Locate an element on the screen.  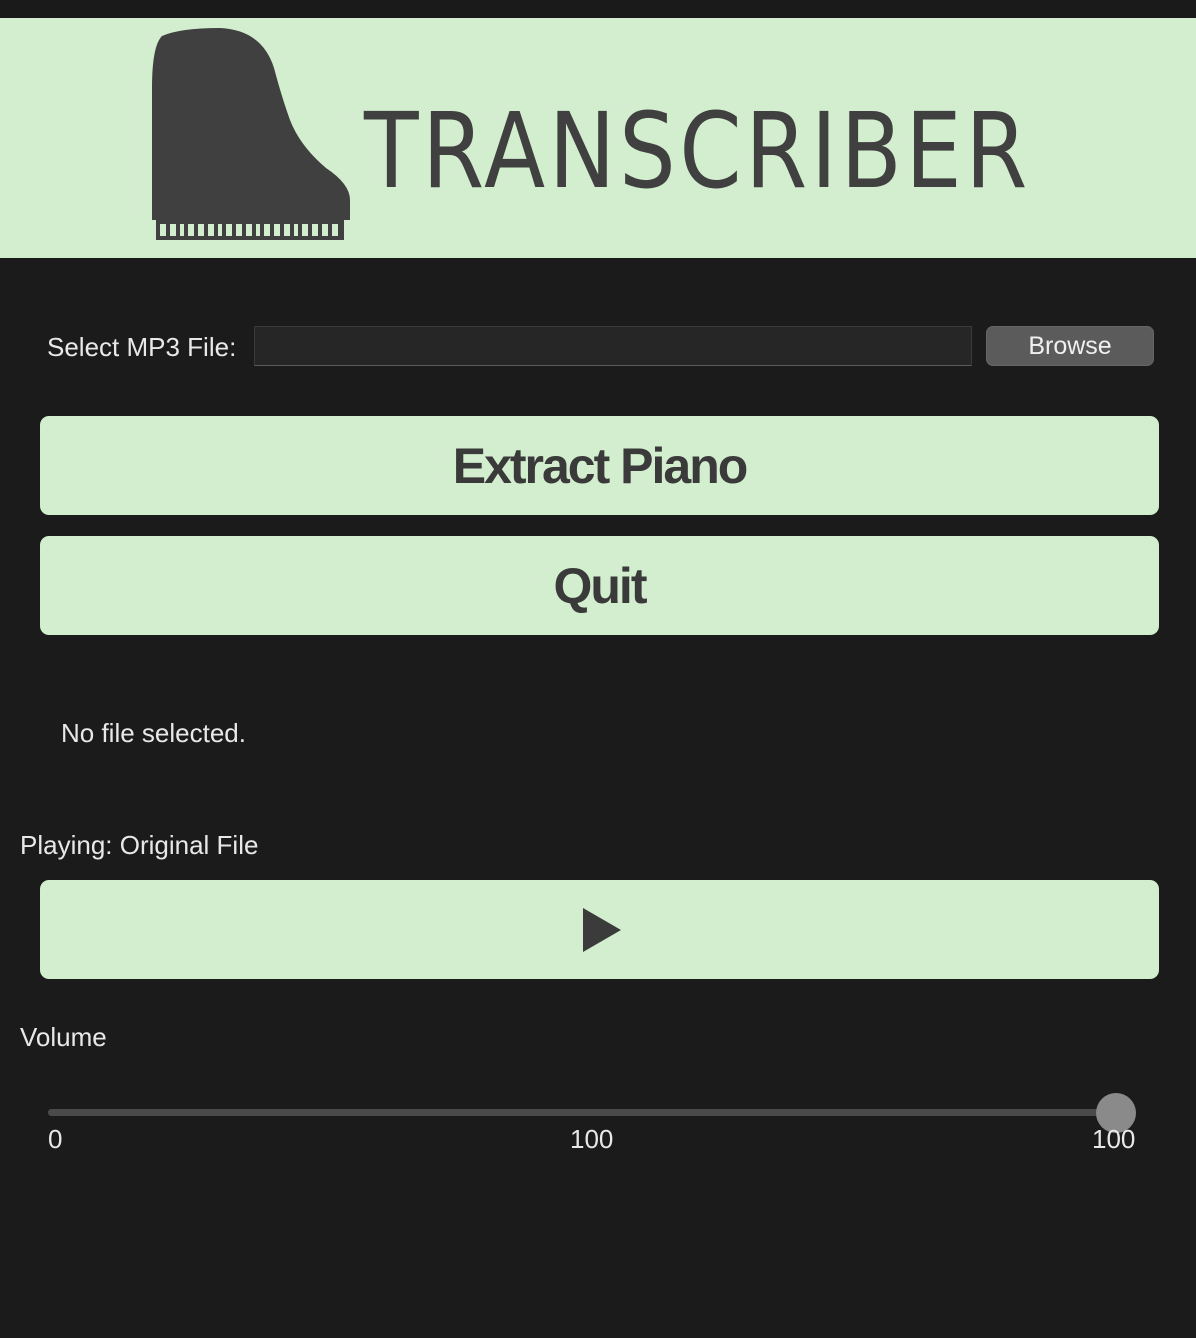
title-strip is located at coordinates (598, 9).